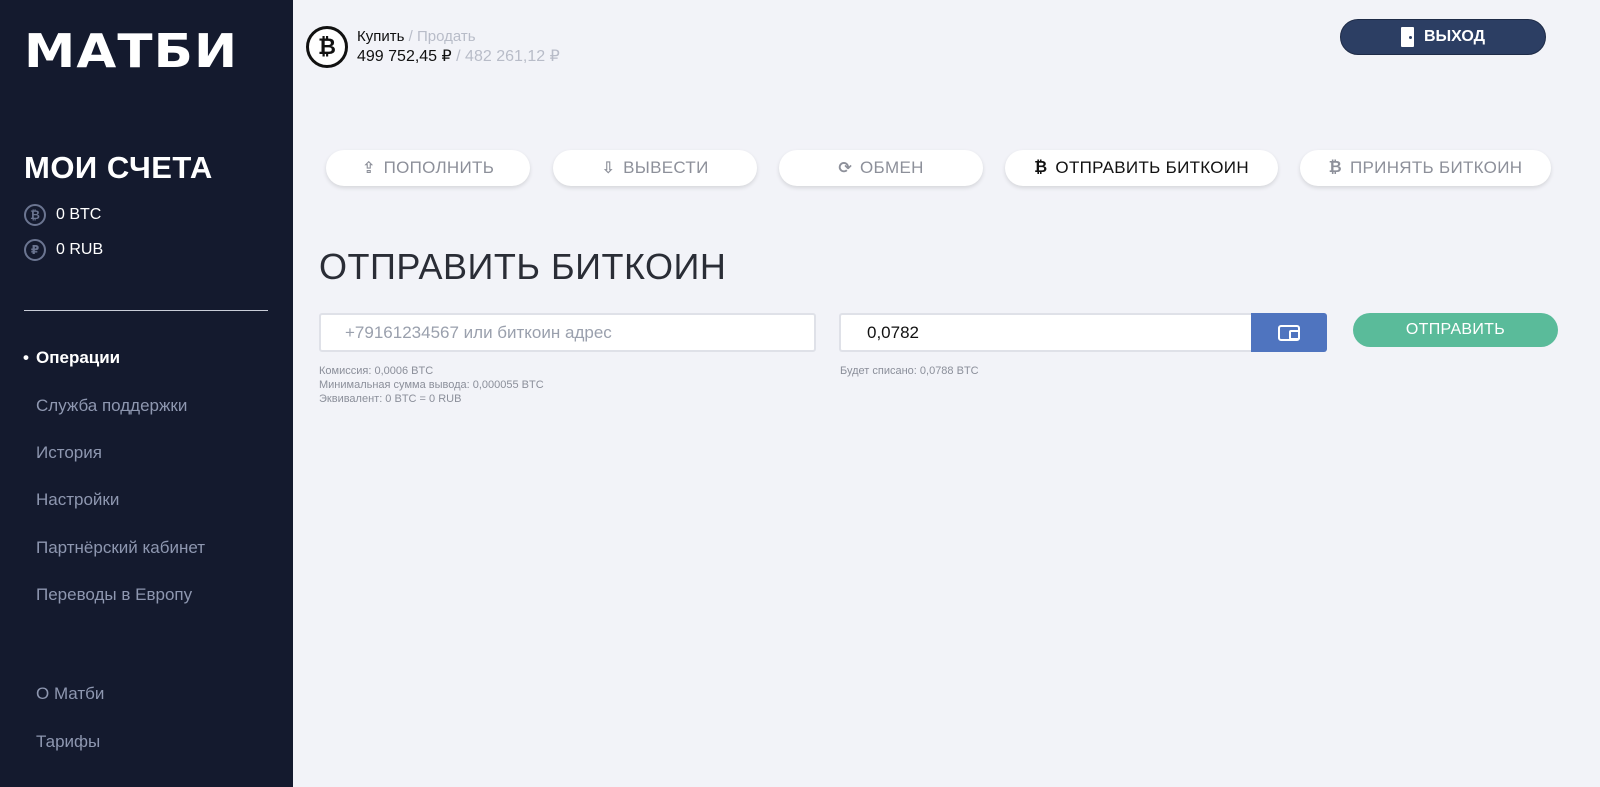  Describe the element at coordinates (376, 371) in the screenshot. I see `hint-commission: Комиссия: 0,0006 BTC` at that location.